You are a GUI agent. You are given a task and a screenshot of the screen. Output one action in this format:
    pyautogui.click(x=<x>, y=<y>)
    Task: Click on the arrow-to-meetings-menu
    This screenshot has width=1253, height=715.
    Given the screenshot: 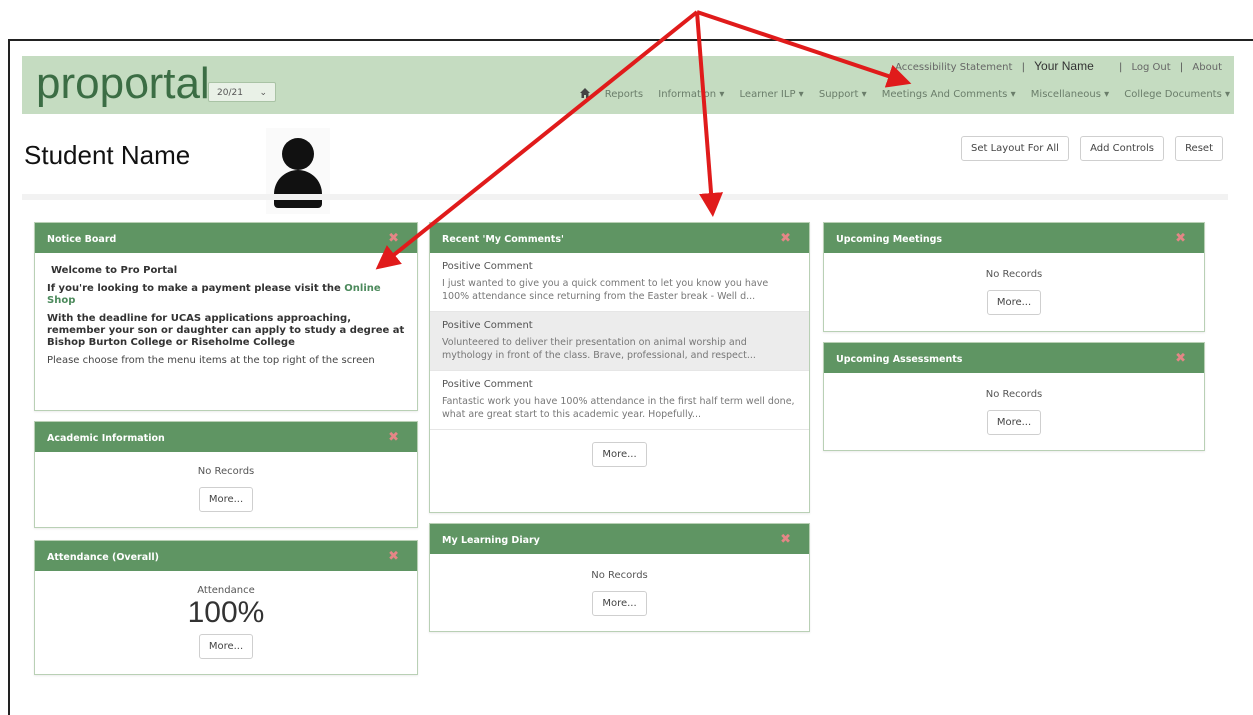 What is the action you would take?
    pyautogui.click(x=804, y=49)
    